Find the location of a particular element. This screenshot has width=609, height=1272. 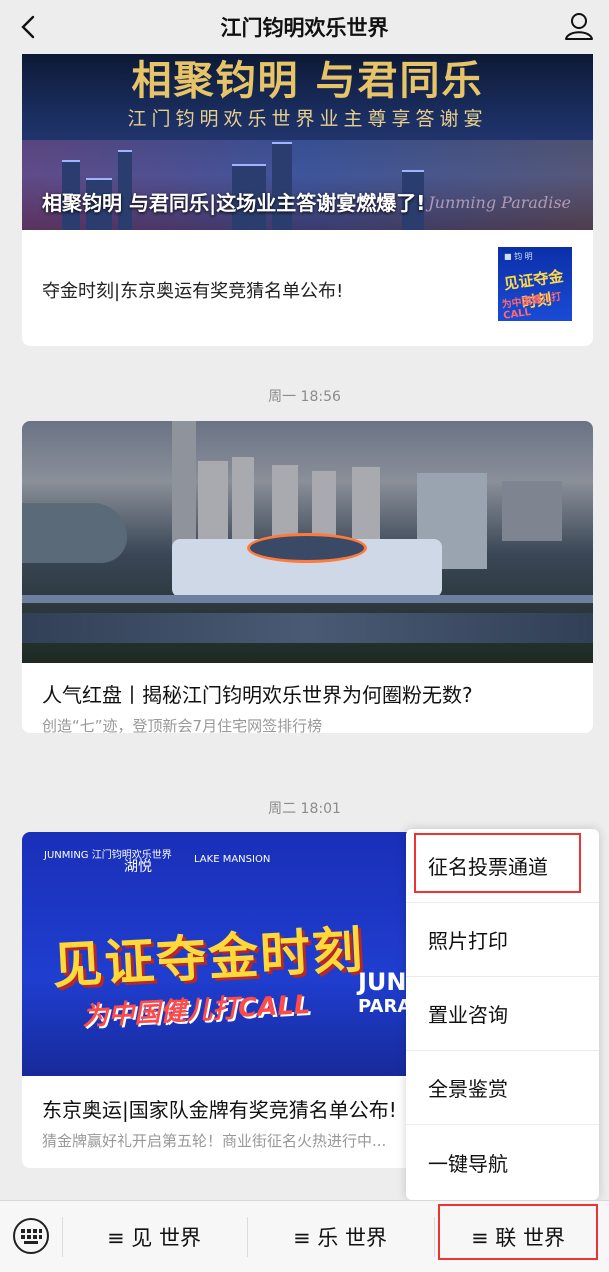

bottom-menu-bar: ≡ 见 世界 ≡ 乐 世界 ≡ 联 世界 is located at coordinates (304, 1236).